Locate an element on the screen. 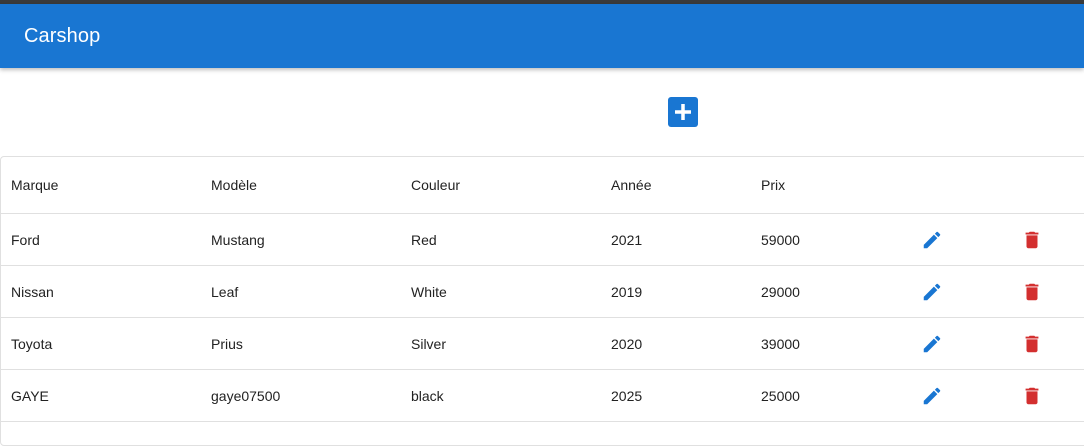  cell-couleur: White is located at coordinates (429, 291).